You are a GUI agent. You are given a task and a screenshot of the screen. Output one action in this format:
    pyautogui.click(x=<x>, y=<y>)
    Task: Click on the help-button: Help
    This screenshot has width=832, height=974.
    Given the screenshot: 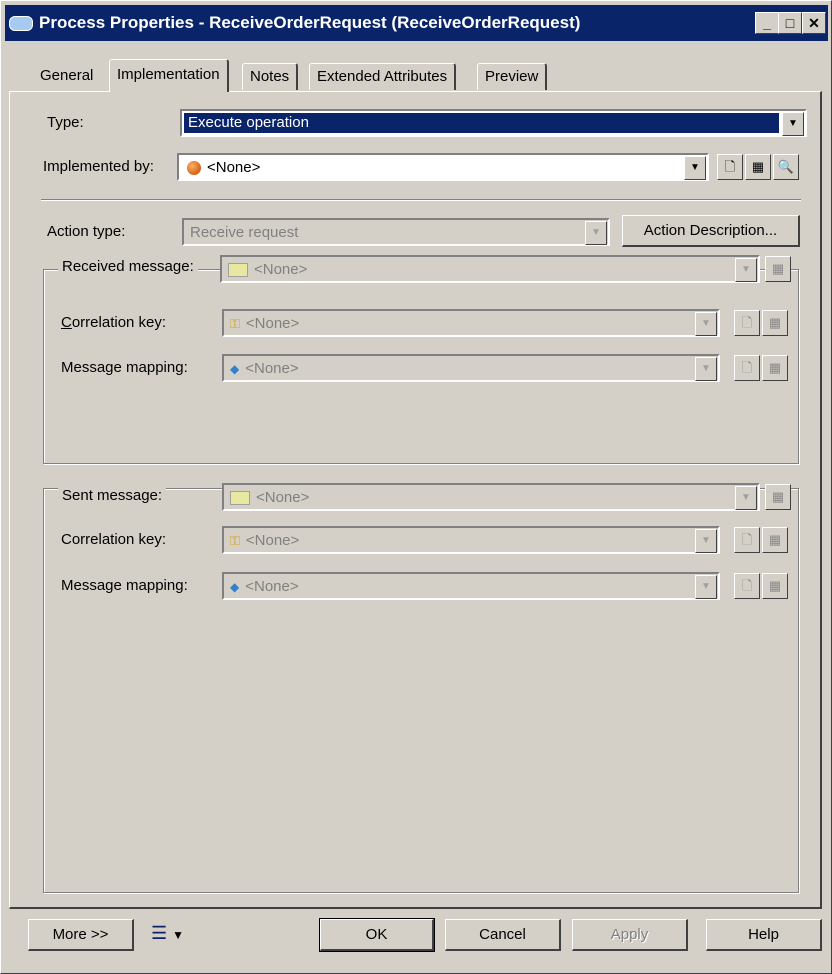 What is the action you would take?
    pyautogui.click(x=764, y=935)
    